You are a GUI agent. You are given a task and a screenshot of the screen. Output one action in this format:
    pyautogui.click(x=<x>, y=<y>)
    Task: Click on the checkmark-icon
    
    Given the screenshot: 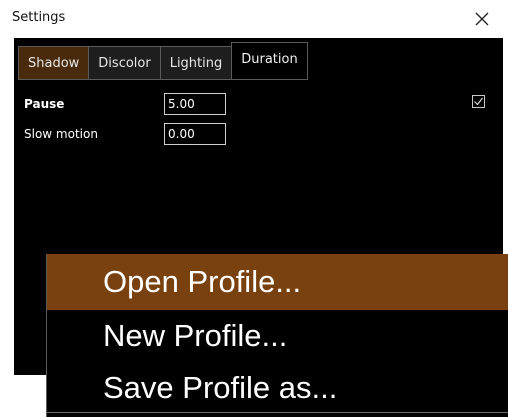 What is the action you would take?
    pyautogui.click(x=478, y=101)
    